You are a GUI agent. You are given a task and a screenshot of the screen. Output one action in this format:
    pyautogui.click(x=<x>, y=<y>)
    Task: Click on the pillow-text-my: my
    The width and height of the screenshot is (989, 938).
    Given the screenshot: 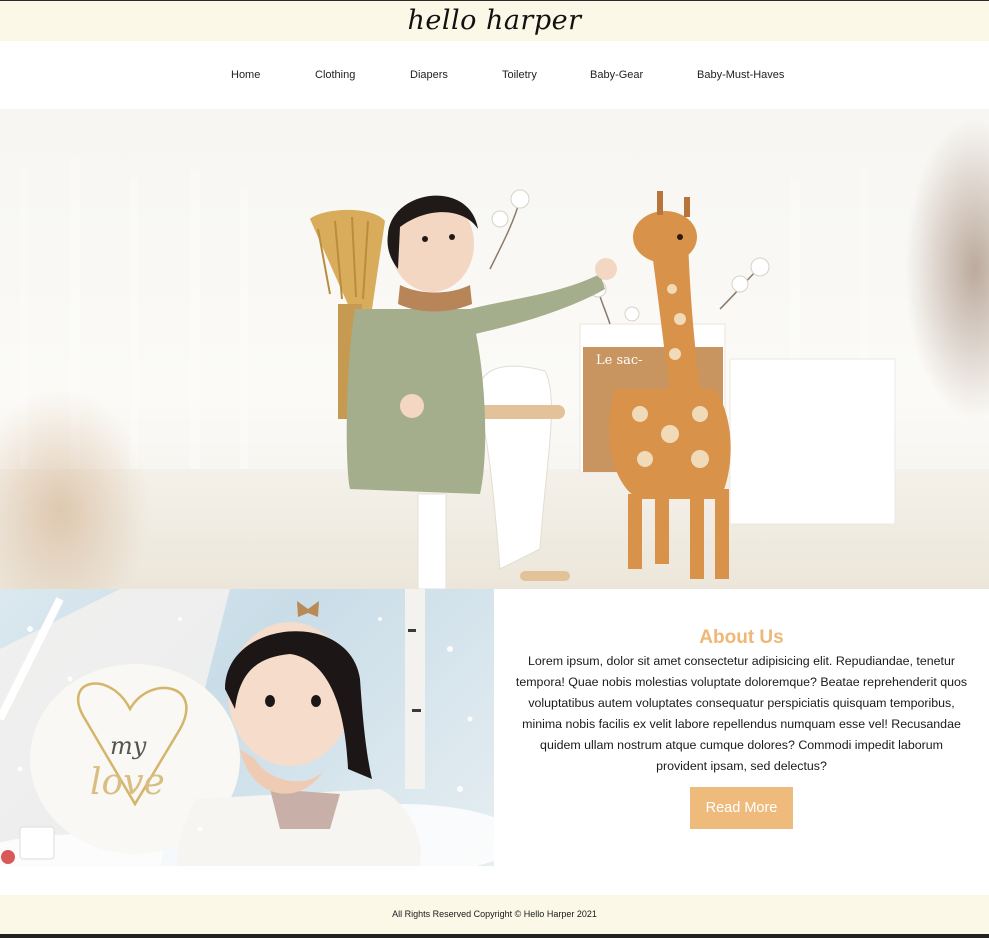 What is the action you would take?
    pyautogui.click(x=128, y=746)
    